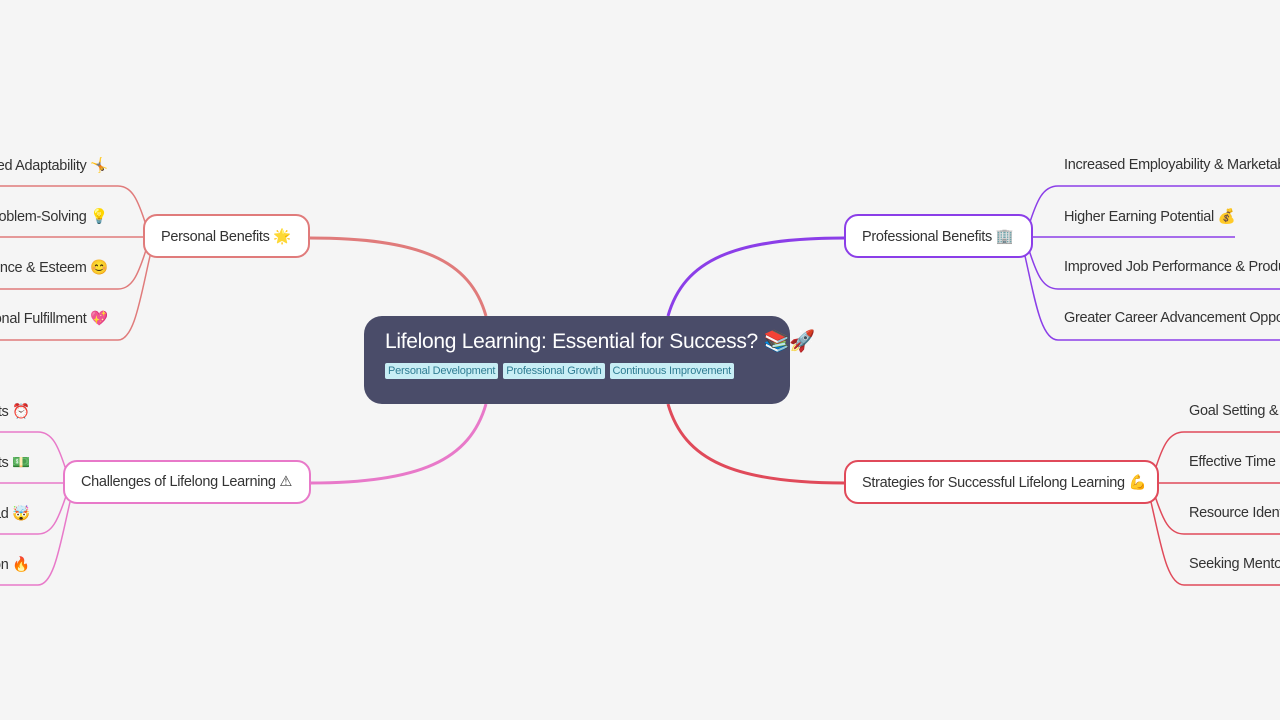  I want to click on leaf-personal-3: dence & Esteem 😊, so click(54, 267).